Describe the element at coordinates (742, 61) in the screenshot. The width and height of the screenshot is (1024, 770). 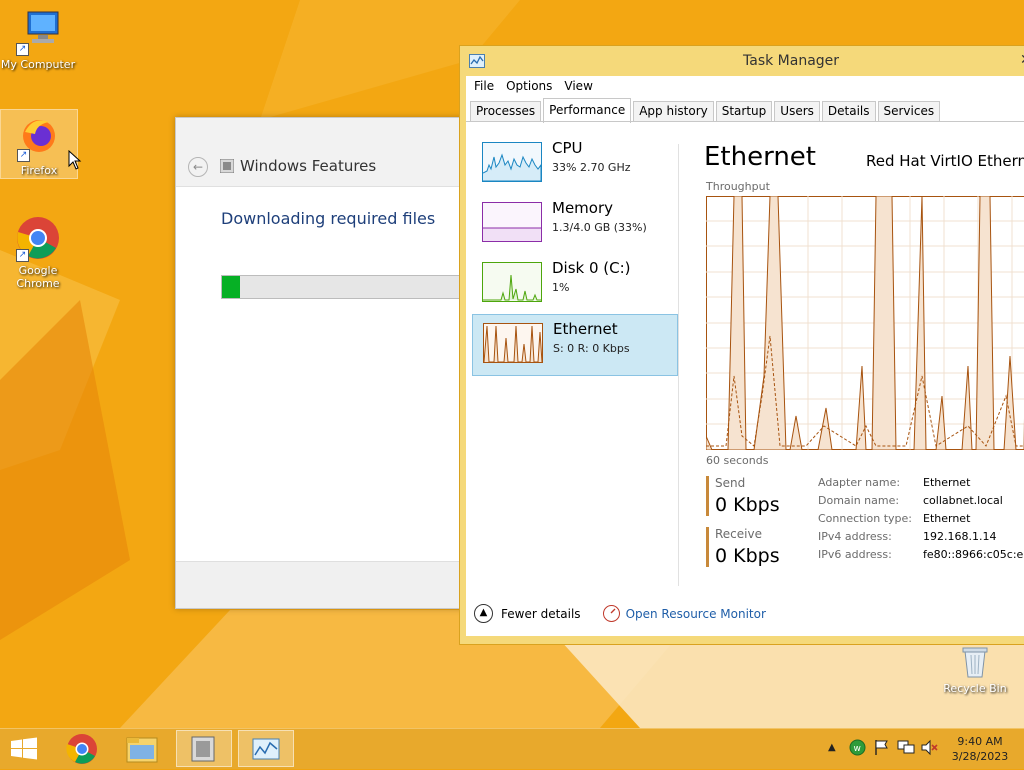
I see `title-bar: Task Manager ✕` at that location.